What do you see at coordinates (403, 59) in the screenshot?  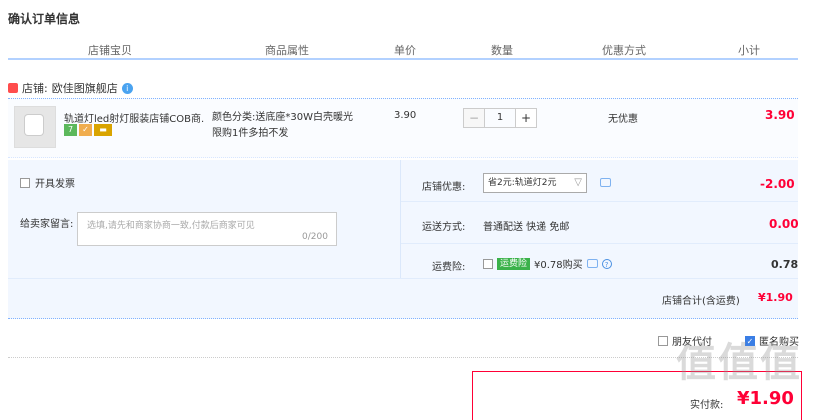 I see `header-divider` at bounding box center [403, 59].